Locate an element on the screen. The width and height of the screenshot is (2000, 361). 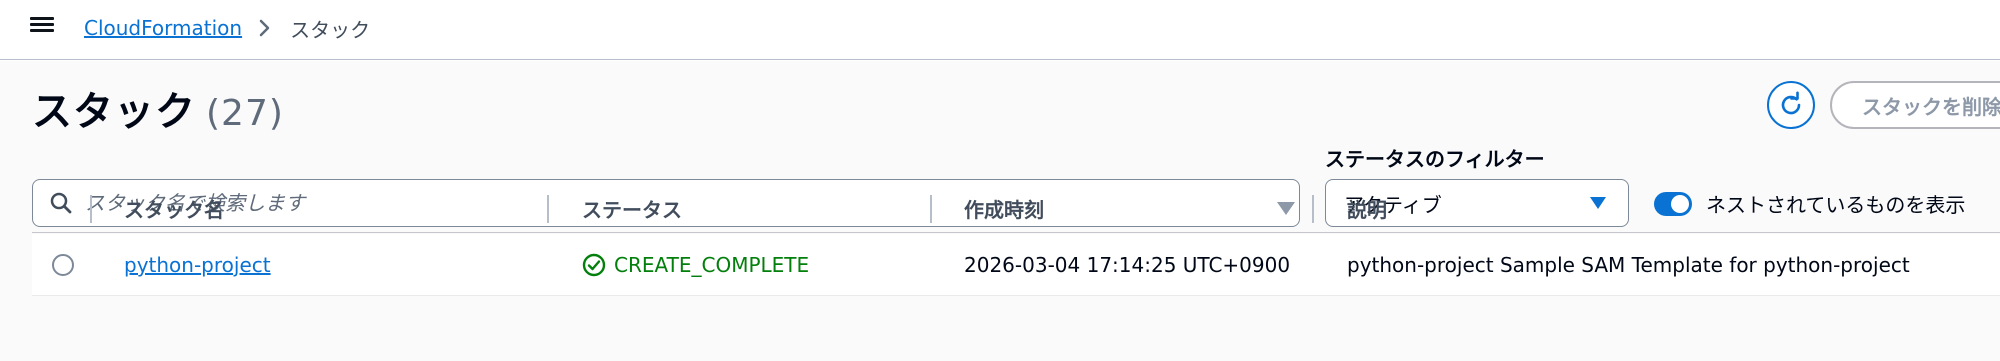
stack-name-link: python-project is located at coordinates (197, 265).